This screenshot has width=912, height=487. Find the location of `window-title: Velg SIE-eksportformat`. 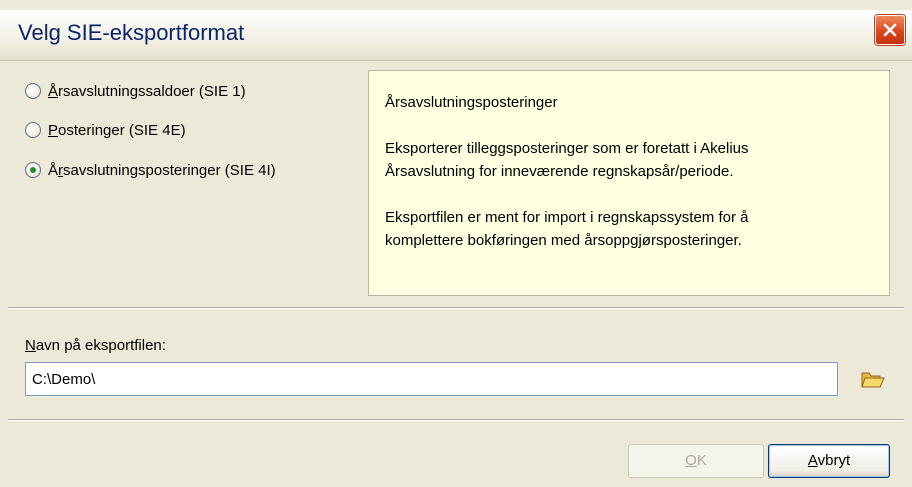

window-title: Velg SIE-eksportformat is located at coordinates (131, 32).